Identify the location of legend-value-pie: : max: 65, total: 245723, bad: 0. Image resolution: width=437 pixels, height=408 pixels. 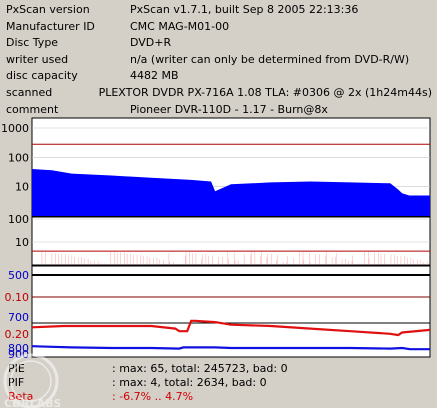
(200, 368).